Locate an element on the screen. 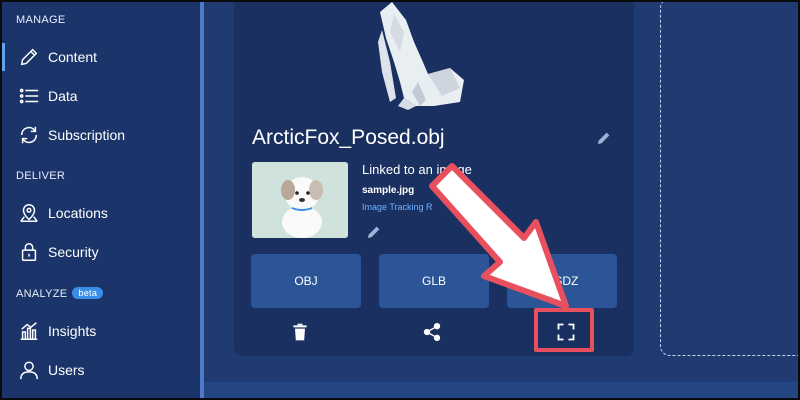 Image resolution: width=800 pixels, height=400 pixels. section-label-analyze-text: ANALYZE is located at coordinates (42, 294).